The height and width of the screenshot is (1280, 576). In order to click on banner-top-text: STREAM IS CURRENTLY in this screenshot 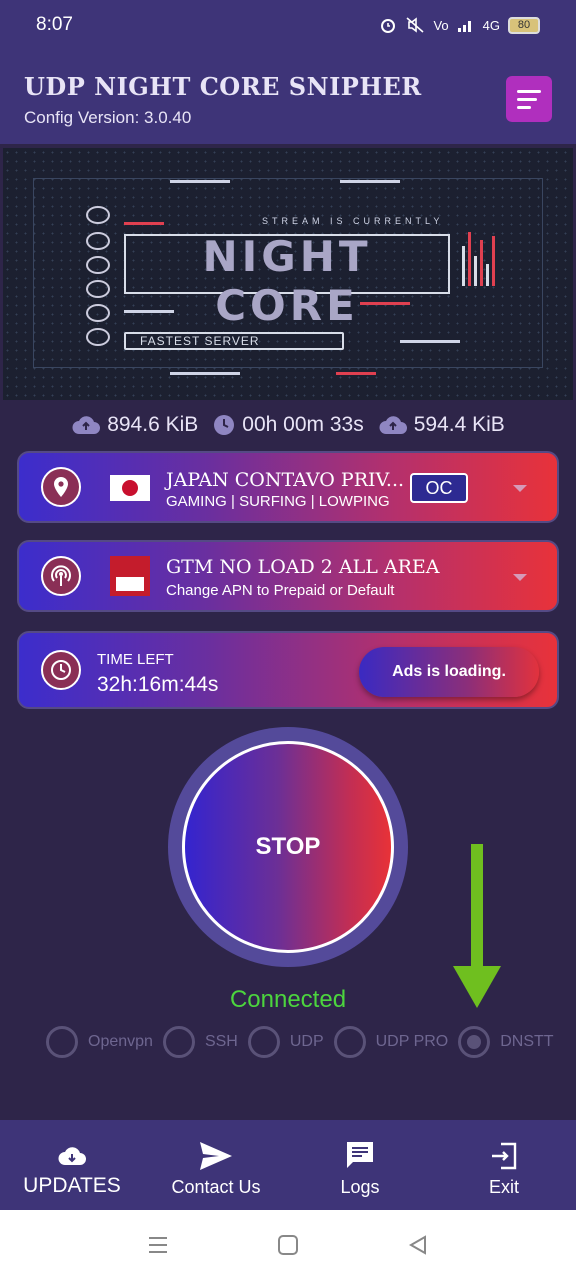, I will do `click(353, 221)`.